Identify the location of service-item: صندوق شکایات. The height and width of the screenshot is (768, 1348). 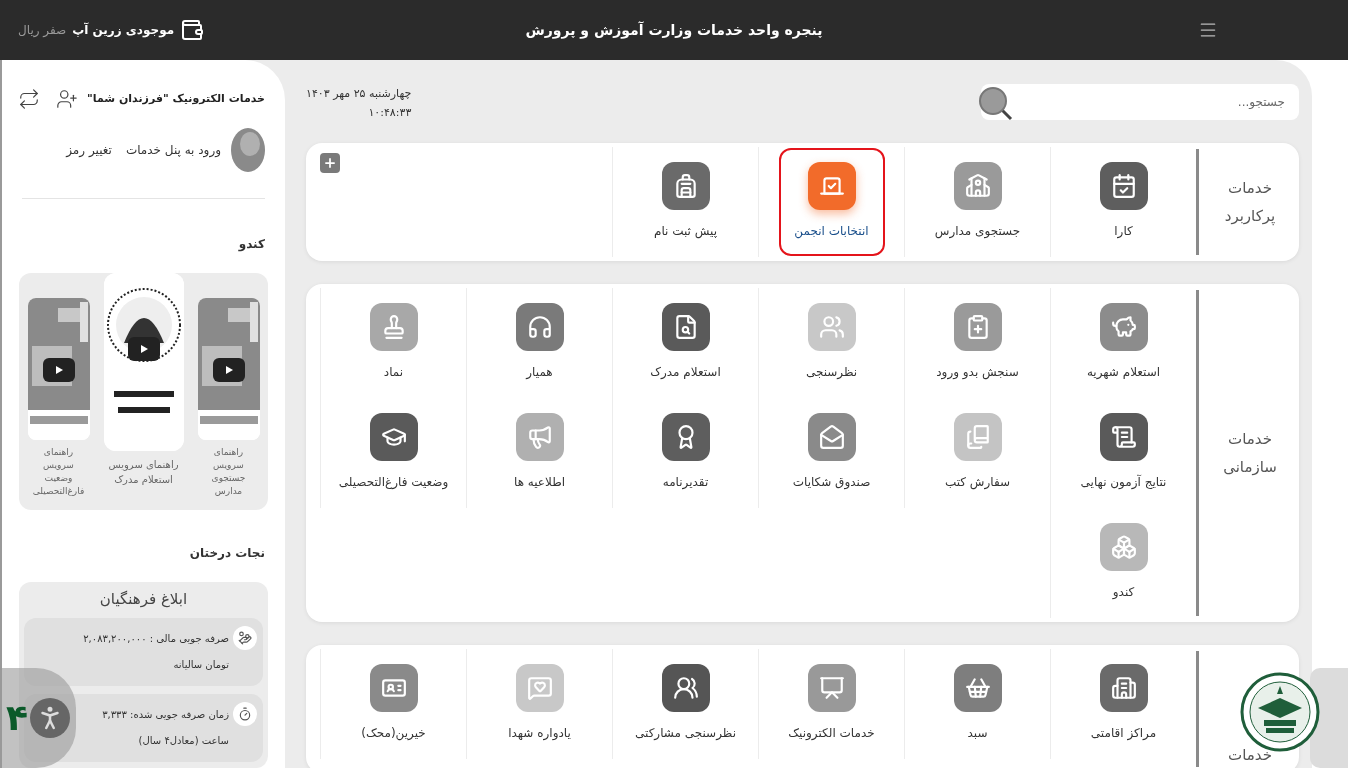
(831, 453).